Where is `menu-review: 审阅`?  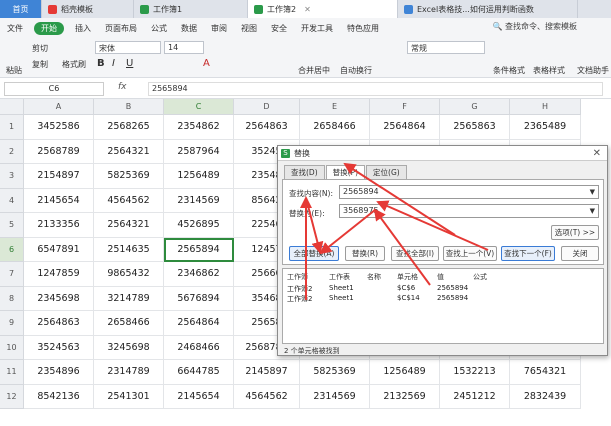 menu-review: 审阅 is located at coordinates (219, 28).